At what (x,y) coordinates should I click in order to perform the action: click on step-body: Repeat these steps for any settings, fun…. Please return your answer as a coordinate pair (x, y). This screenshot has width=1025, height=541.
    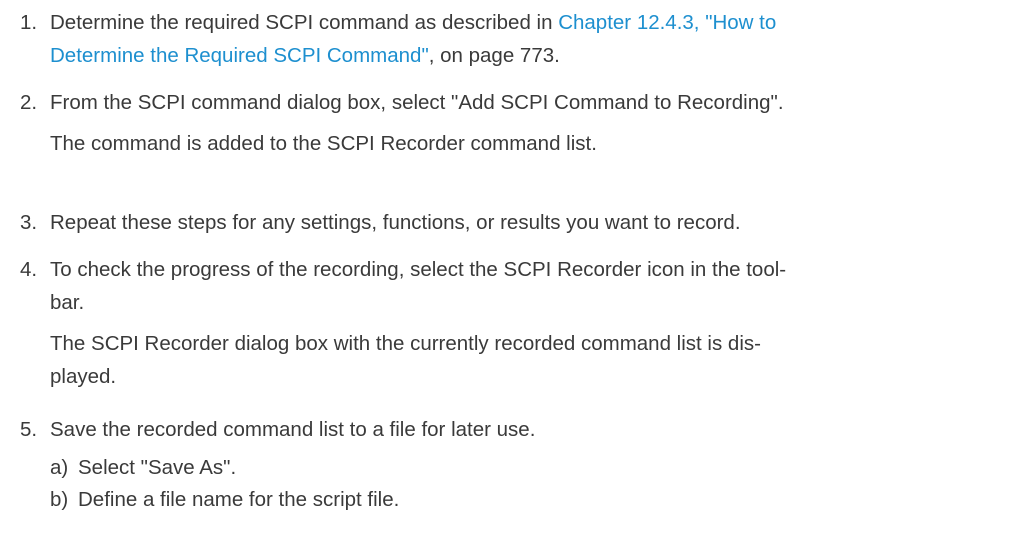
    Looking at the image, I should click on (531, 222).